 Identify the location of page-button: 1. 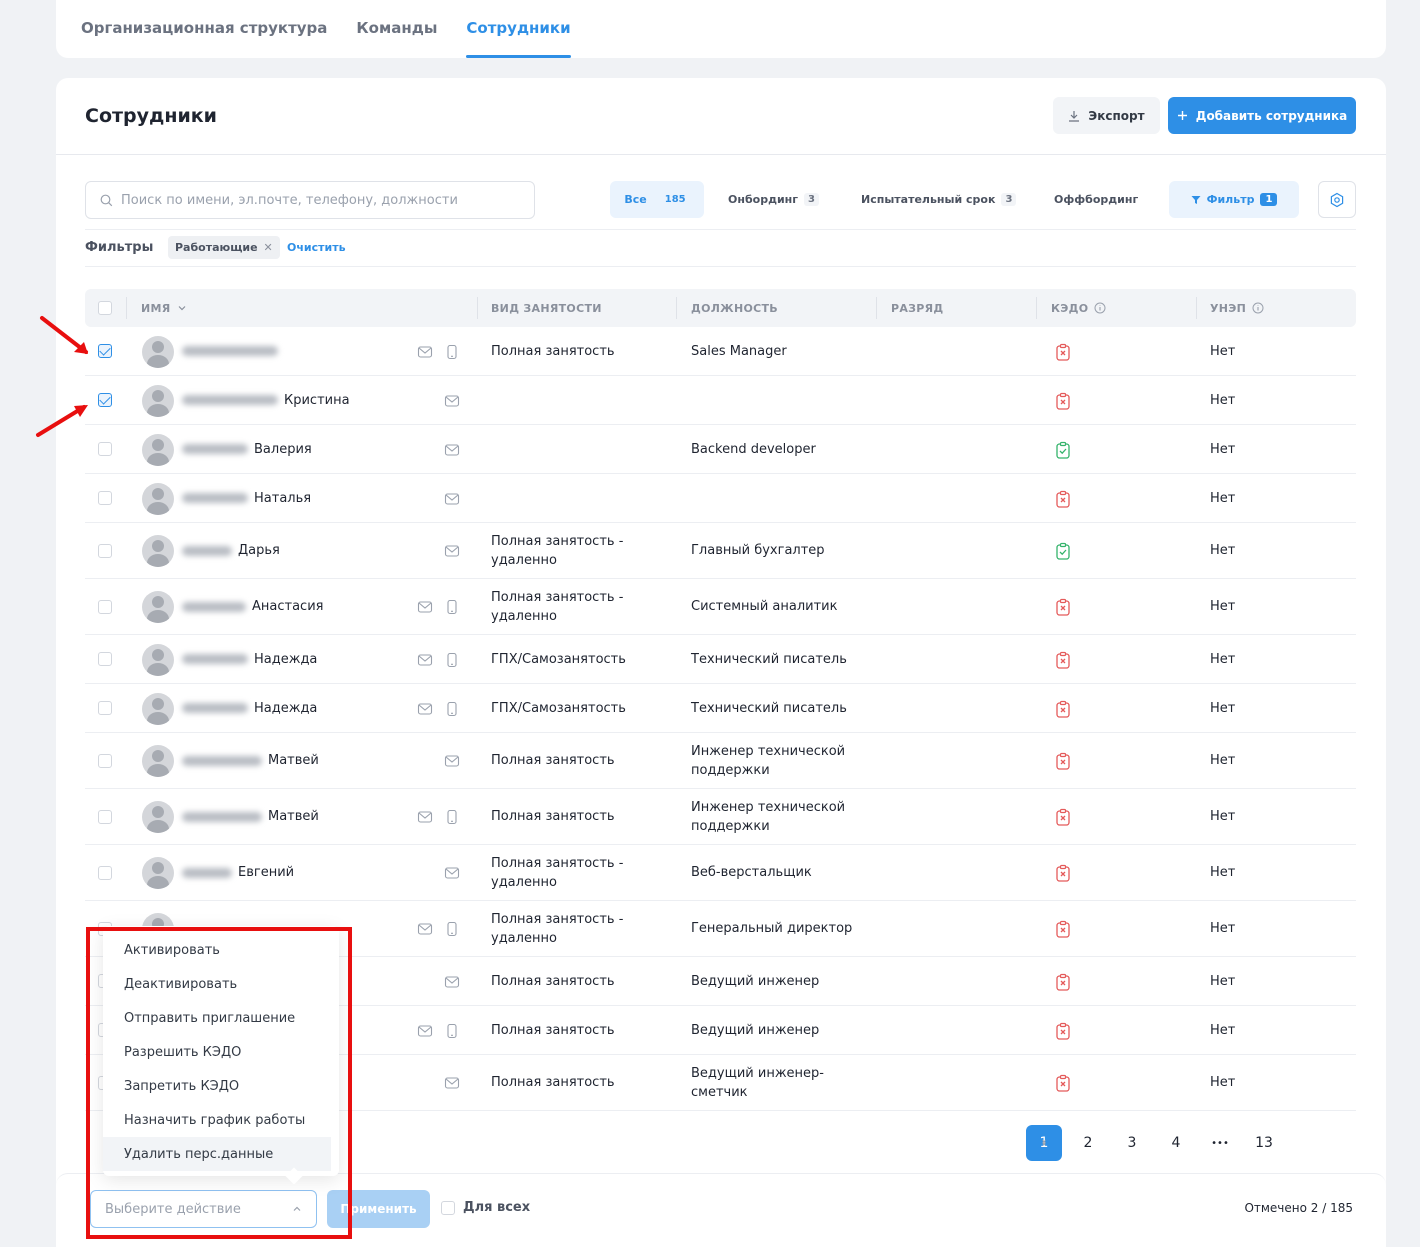
(1044, 1143).